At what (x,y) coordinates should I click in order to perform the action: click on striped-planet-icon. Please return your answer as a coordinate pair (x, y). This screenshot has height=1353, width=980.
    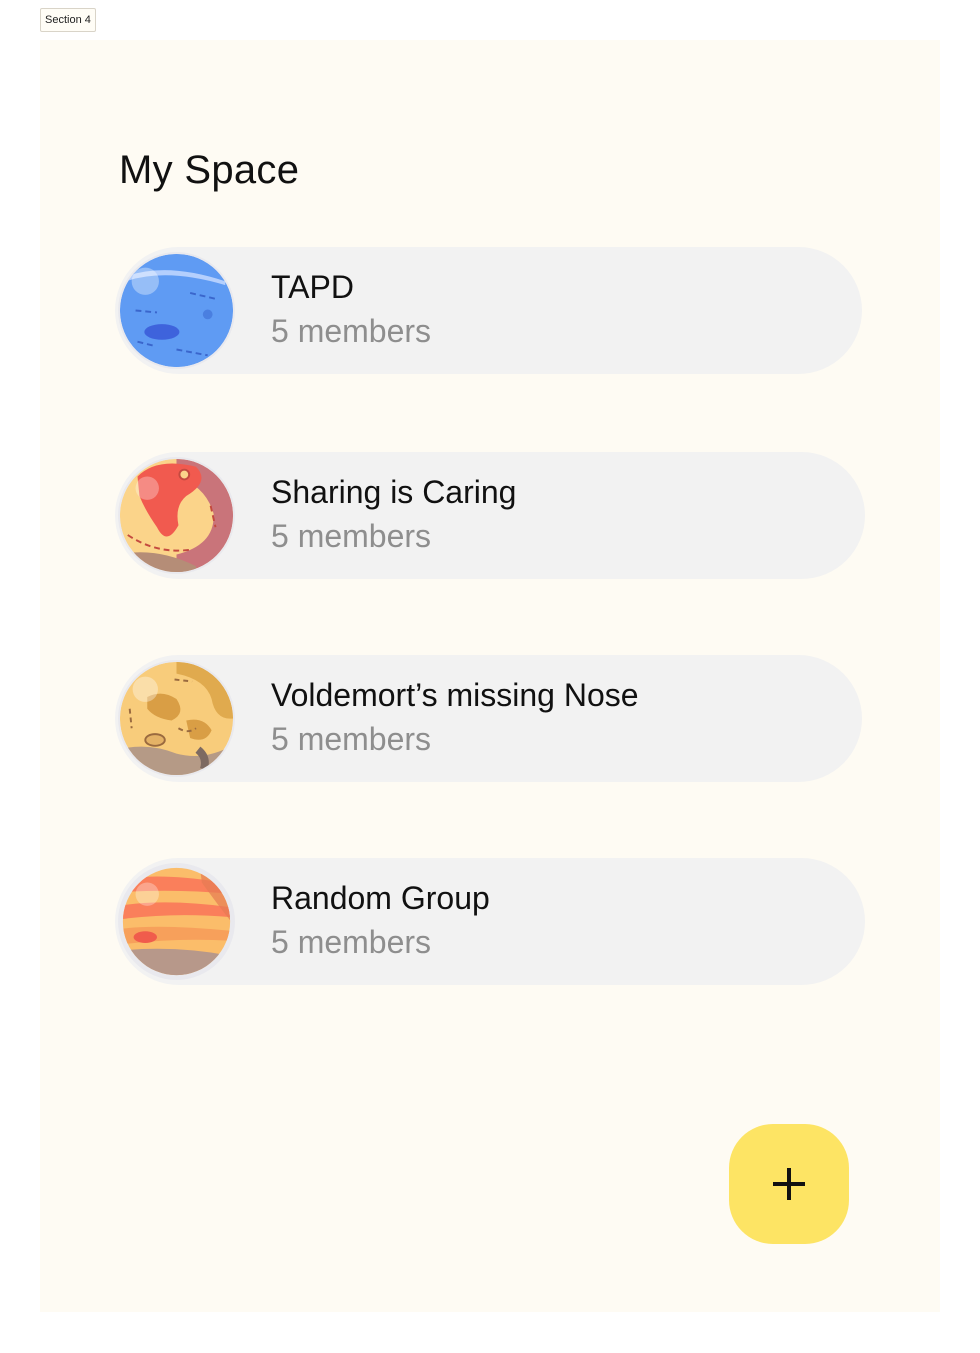
    Looking at the image, I should click on (176, 921).